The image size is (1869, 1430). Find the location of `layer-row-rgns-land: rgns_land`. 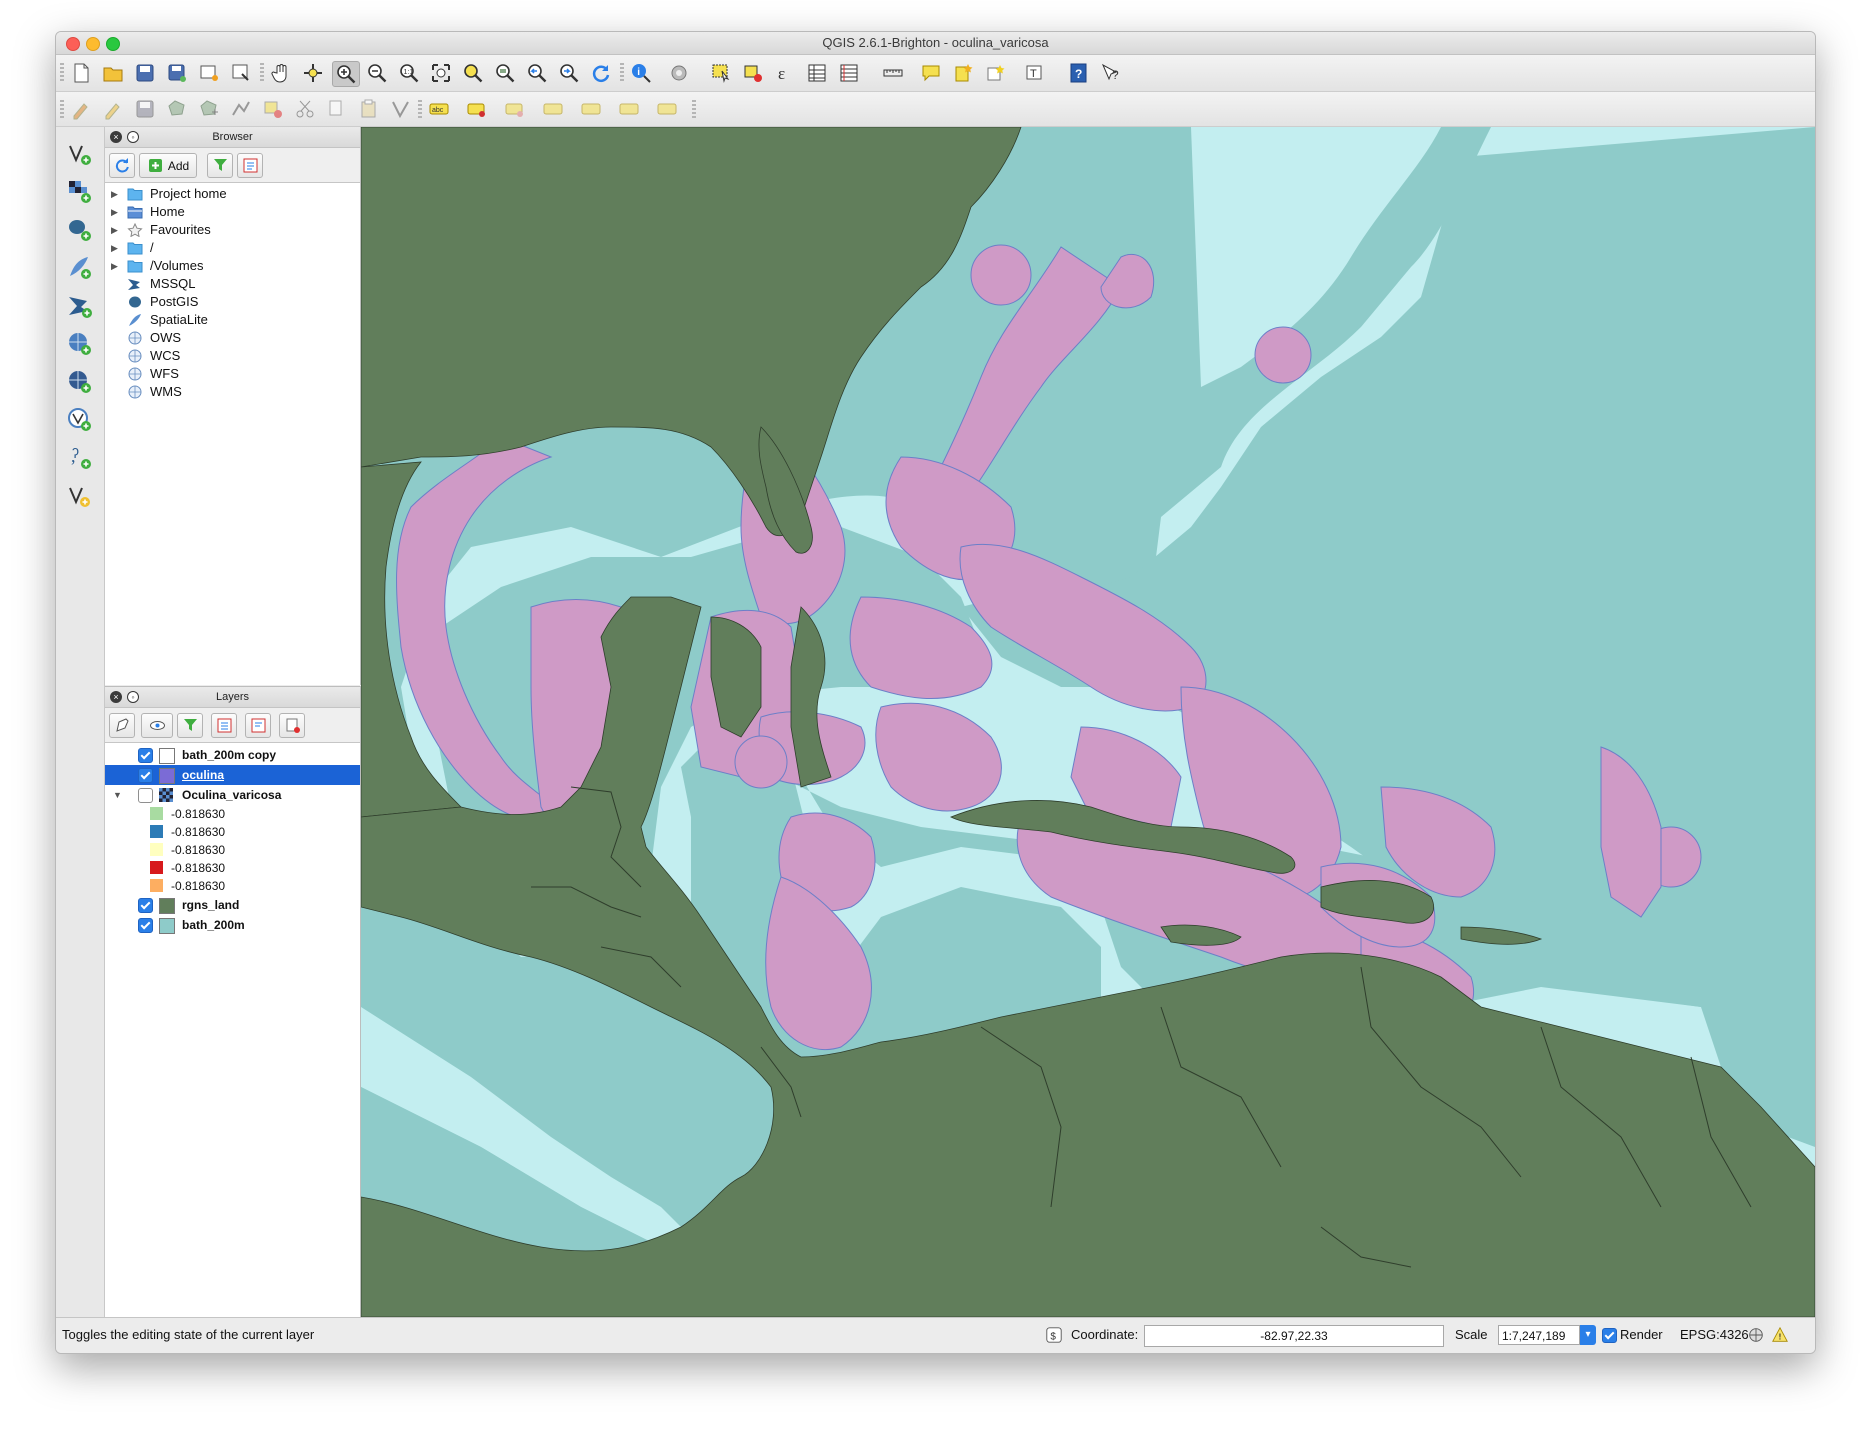

layer-row-rgns-land: rgns_land is located at coordinates (232, 905).